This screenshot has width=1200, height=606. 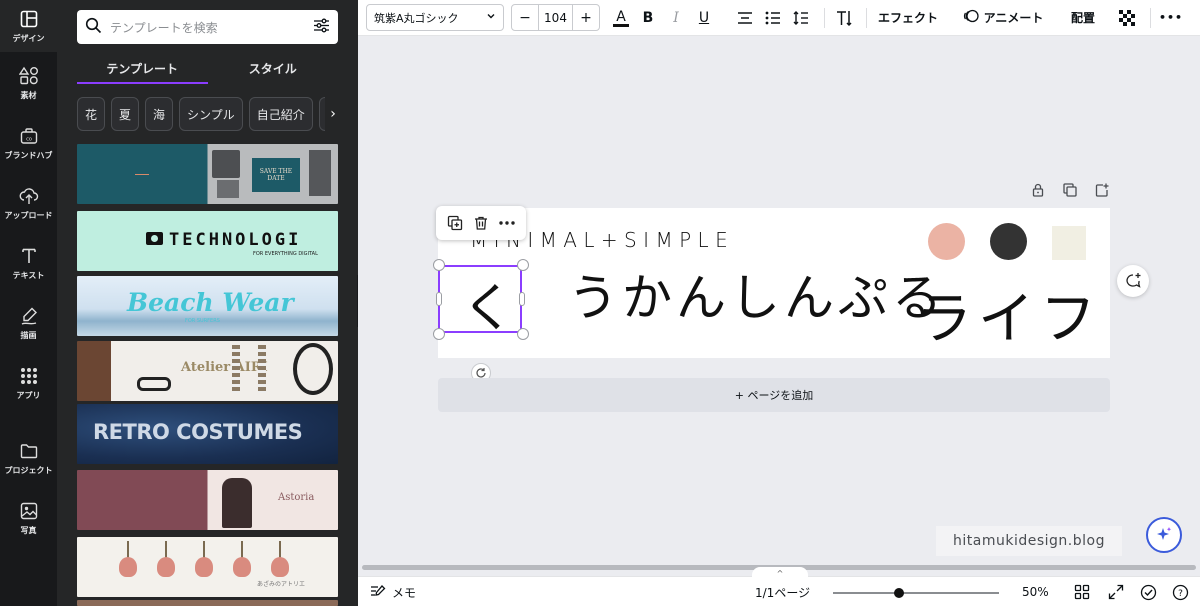 What do you see at coordinates (262, 369) in the screenshot?
I see `earring-image` at bounding box center [262, 369].